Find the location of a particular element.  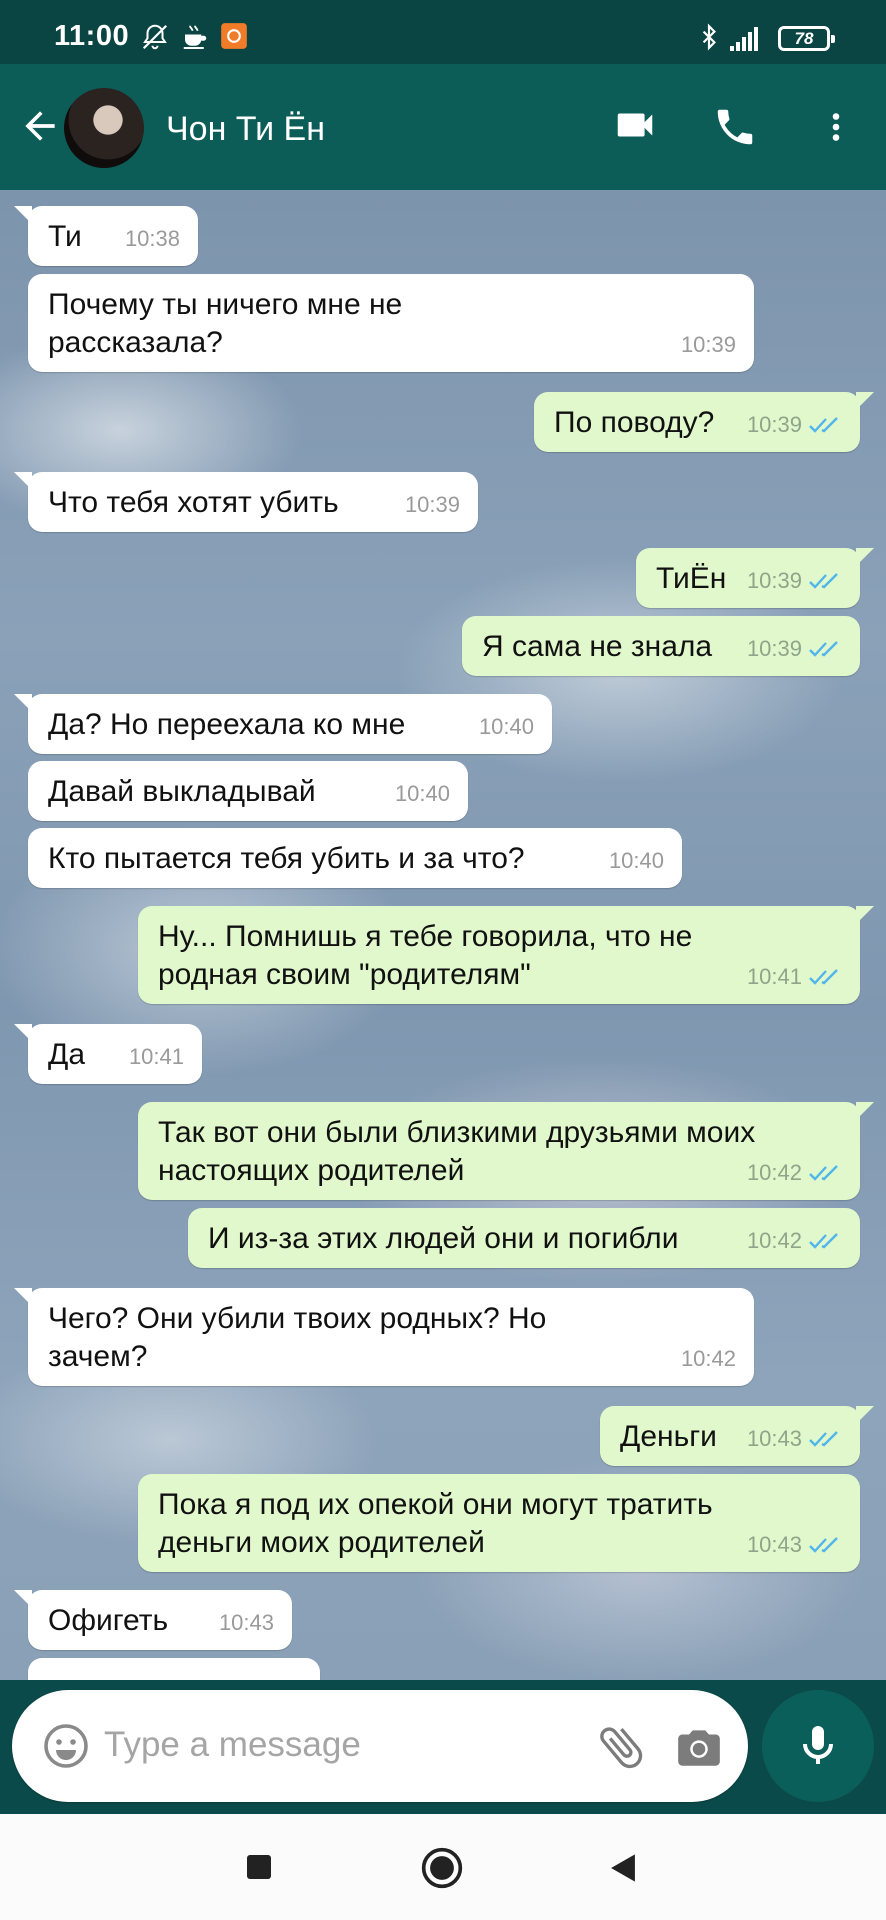

coffee-icon is located at coordinates (195, 37).